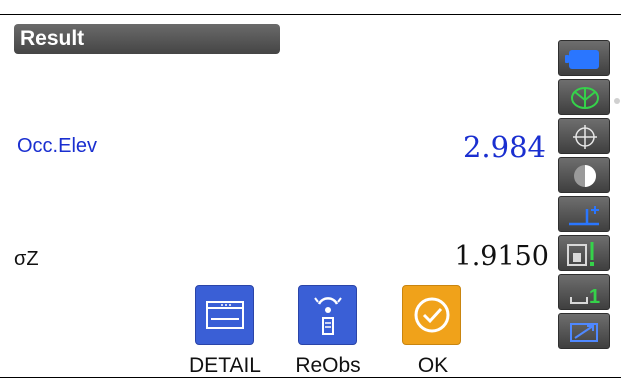  I want to click on status-indicator-dot, so click(617, 101).